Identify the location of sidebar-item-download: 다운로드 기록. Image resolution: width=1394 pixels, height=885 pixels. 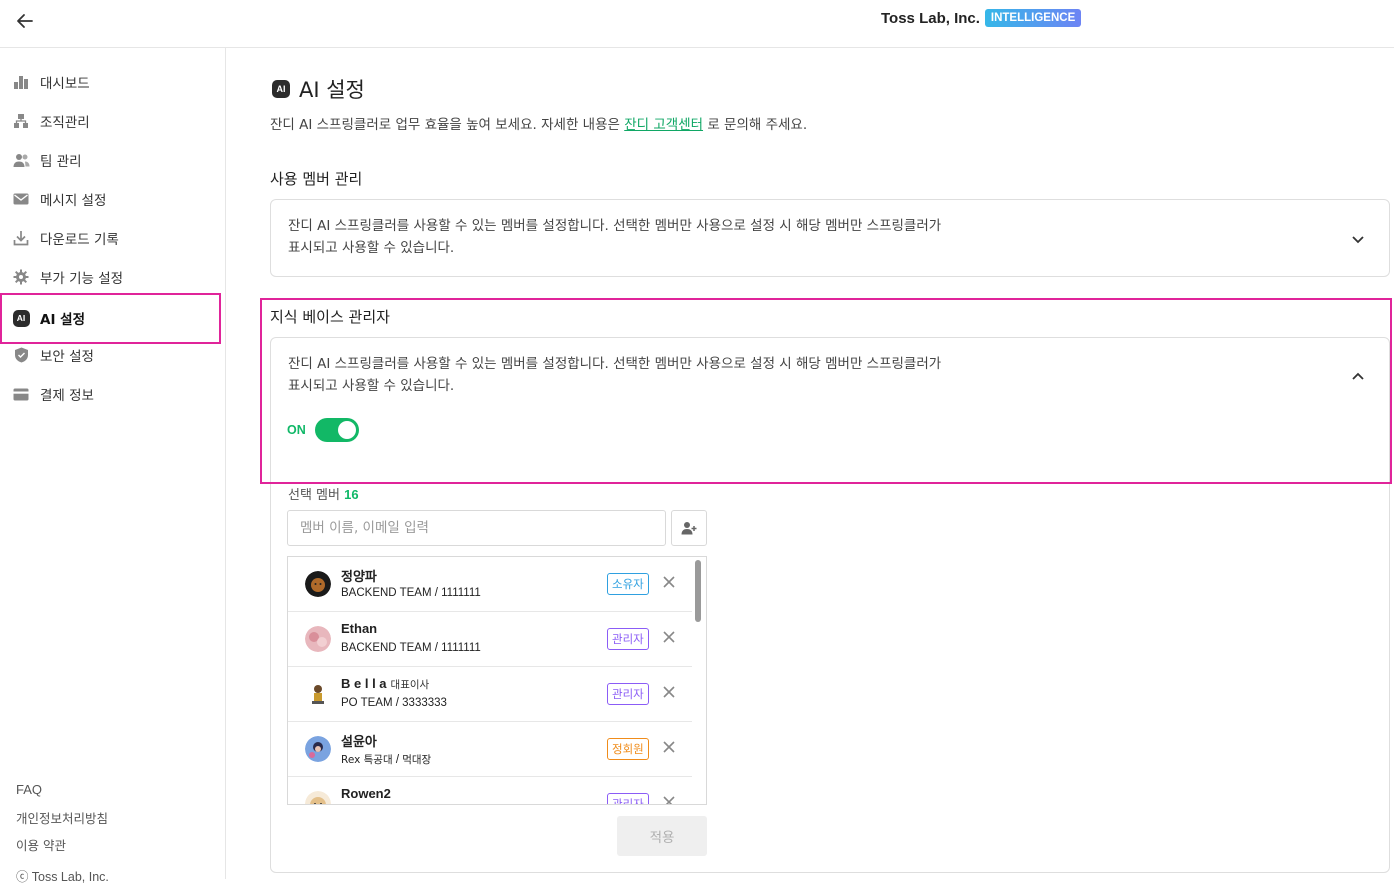
(113, 238).